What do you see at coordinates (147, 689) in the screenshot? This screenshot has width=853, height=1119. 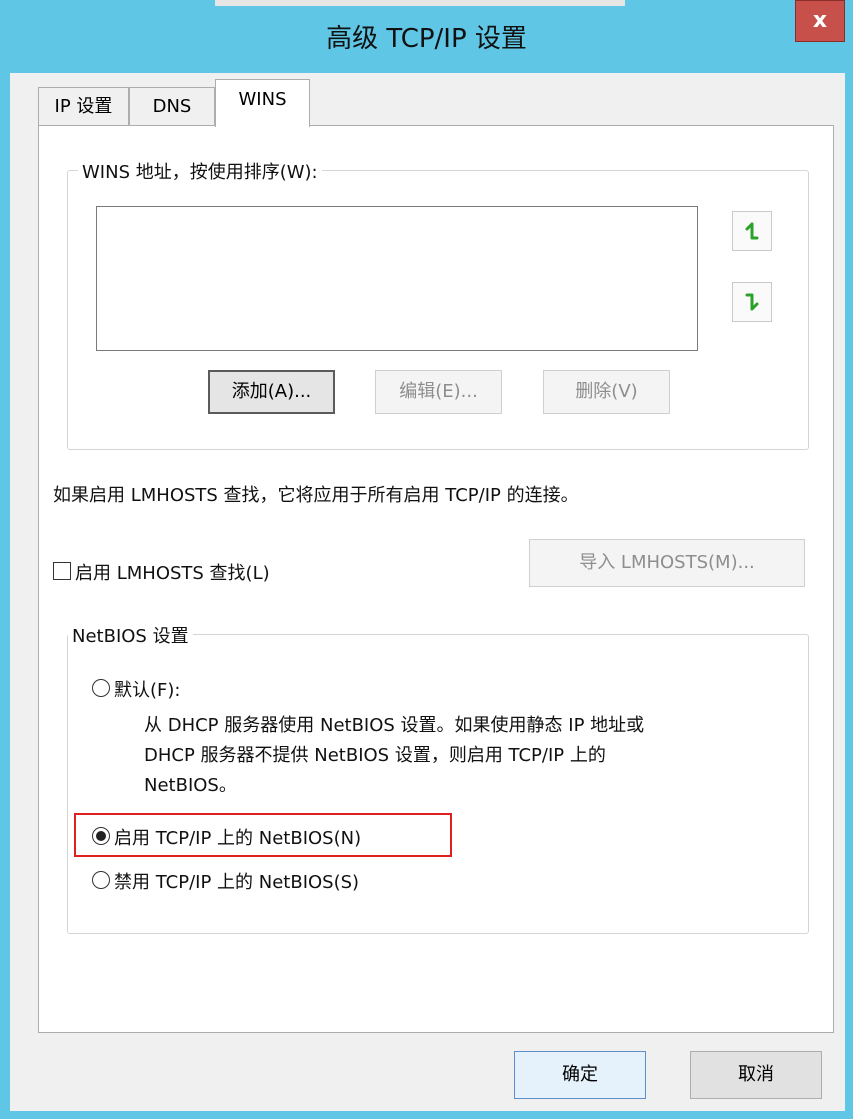 I see `netbios-default-label: 默认(F):` at bounding box center [147, 689].